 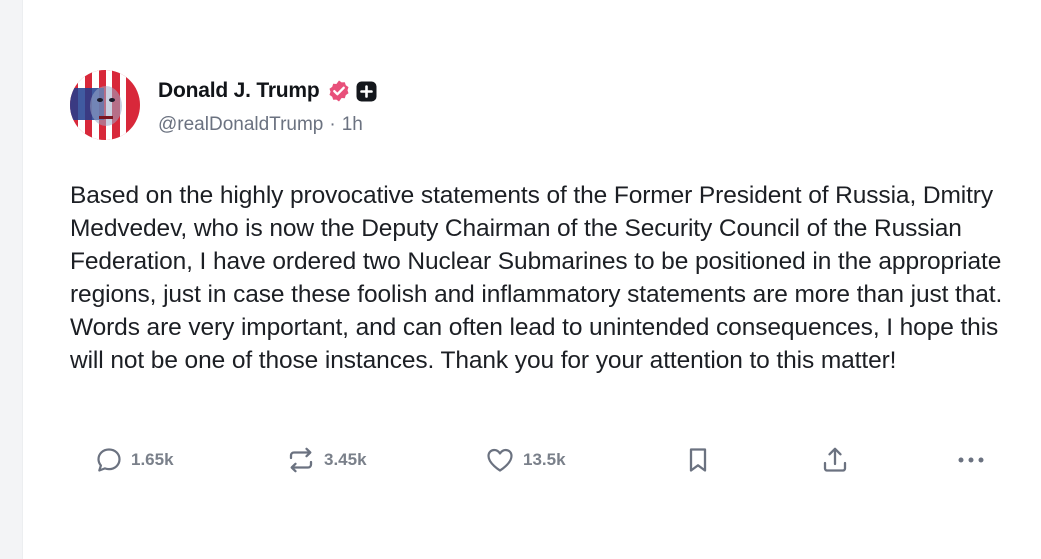 What do you see at coordinates (366, 91) in the screenshot?
I see `plus-badge-icon` at bounding box center [366, 91].